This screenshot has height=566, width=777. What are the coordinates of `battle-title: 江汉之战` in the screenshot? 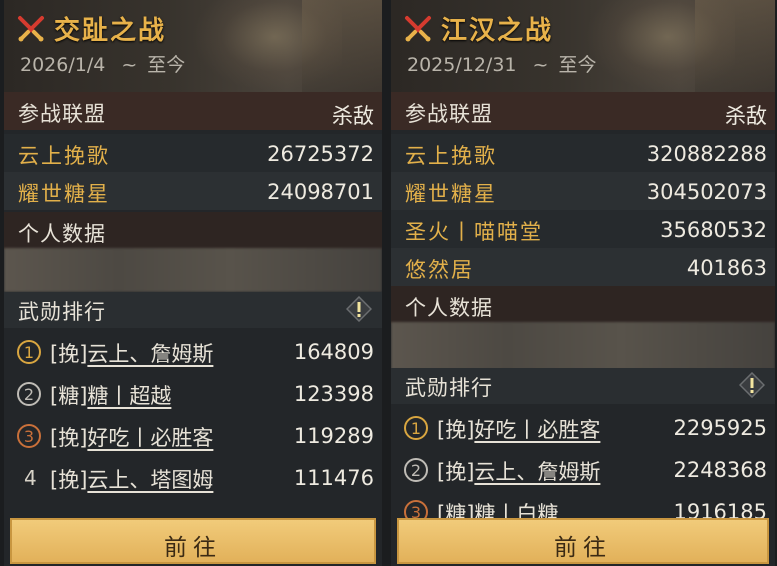 It's located at (497, 31).